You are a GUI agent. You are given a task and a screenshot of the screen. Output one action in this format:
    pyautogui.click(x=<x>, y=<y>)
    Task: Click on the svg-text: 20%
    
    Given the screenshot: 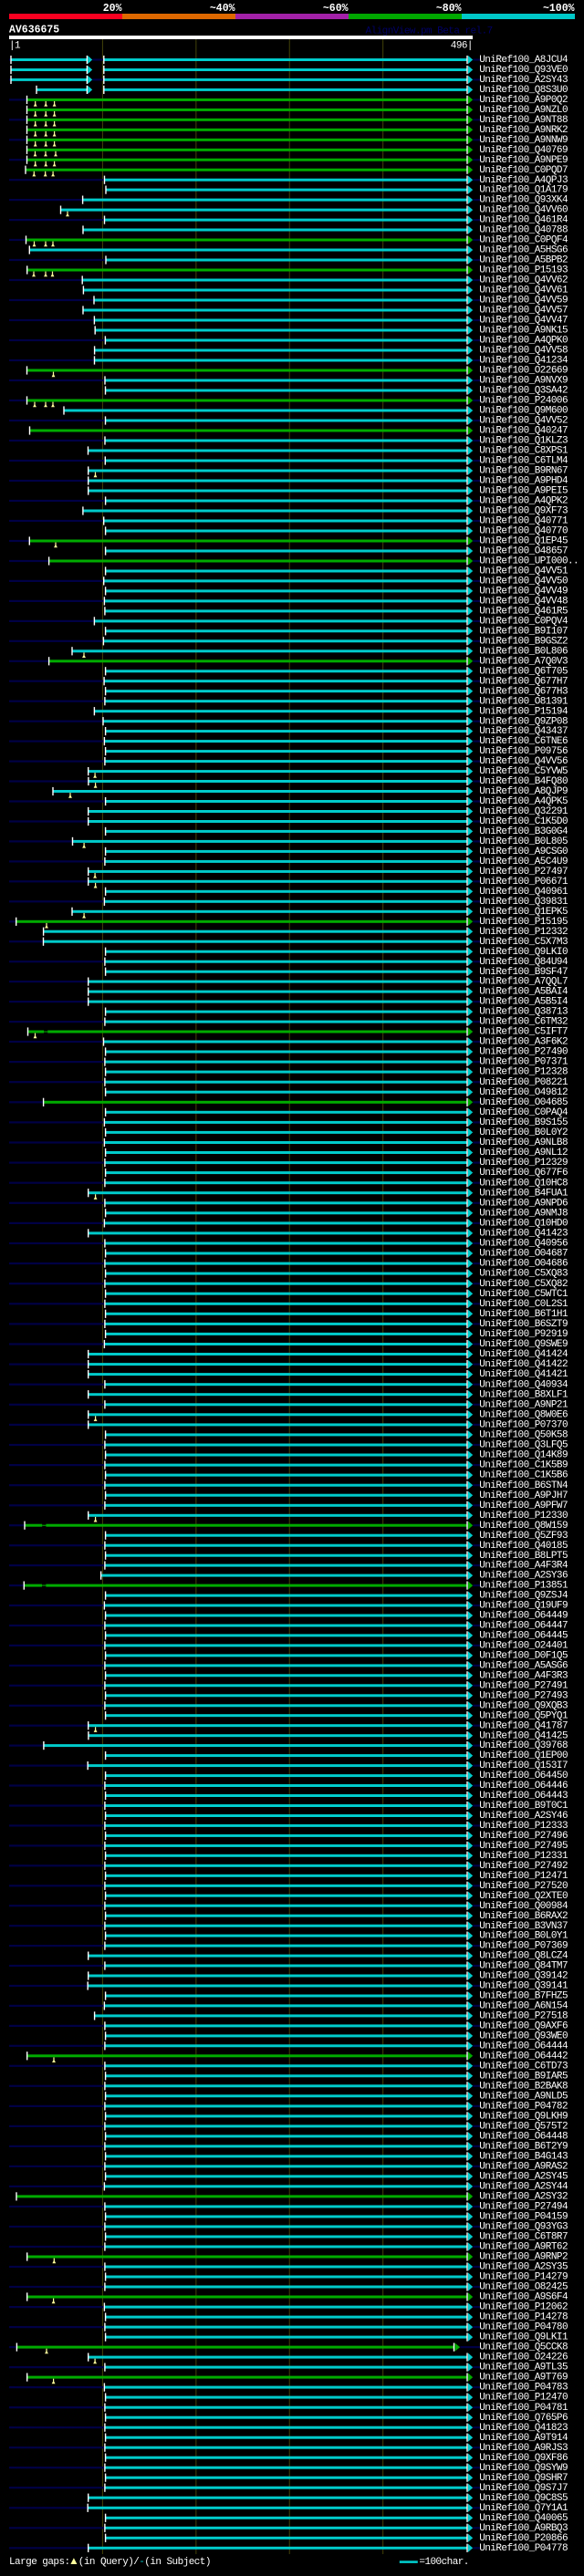 What is the action you would take?
    pyautogui.click(x=112, y=9)
    